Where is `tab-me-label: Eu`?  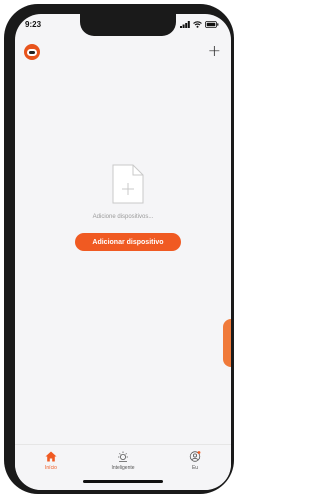
tab-me-label: Eu is located at coordinates (195, 468).